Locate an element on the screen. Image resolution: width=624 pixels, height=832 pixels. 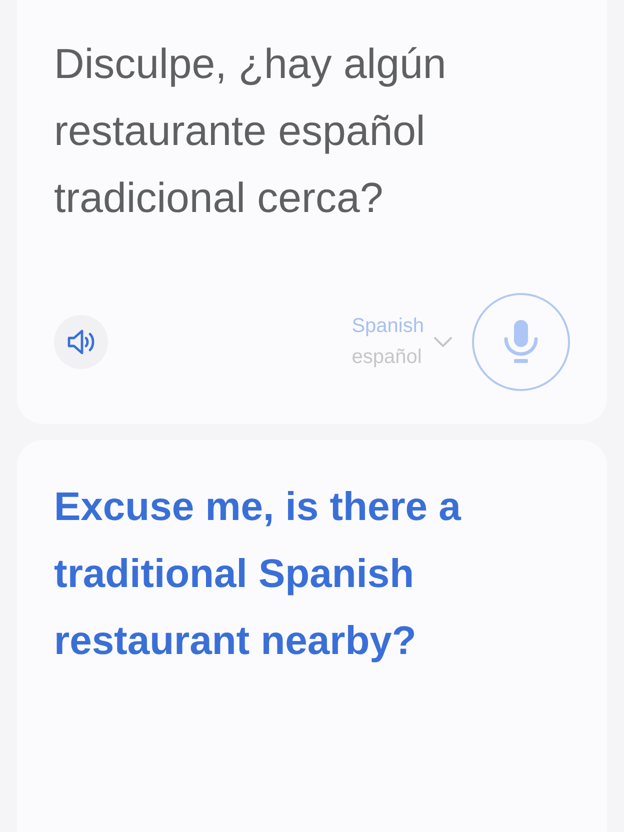
translation-text: Excuse me, is there a traditional Spanish restaurant nearby? is located at coordinates (258, 574).